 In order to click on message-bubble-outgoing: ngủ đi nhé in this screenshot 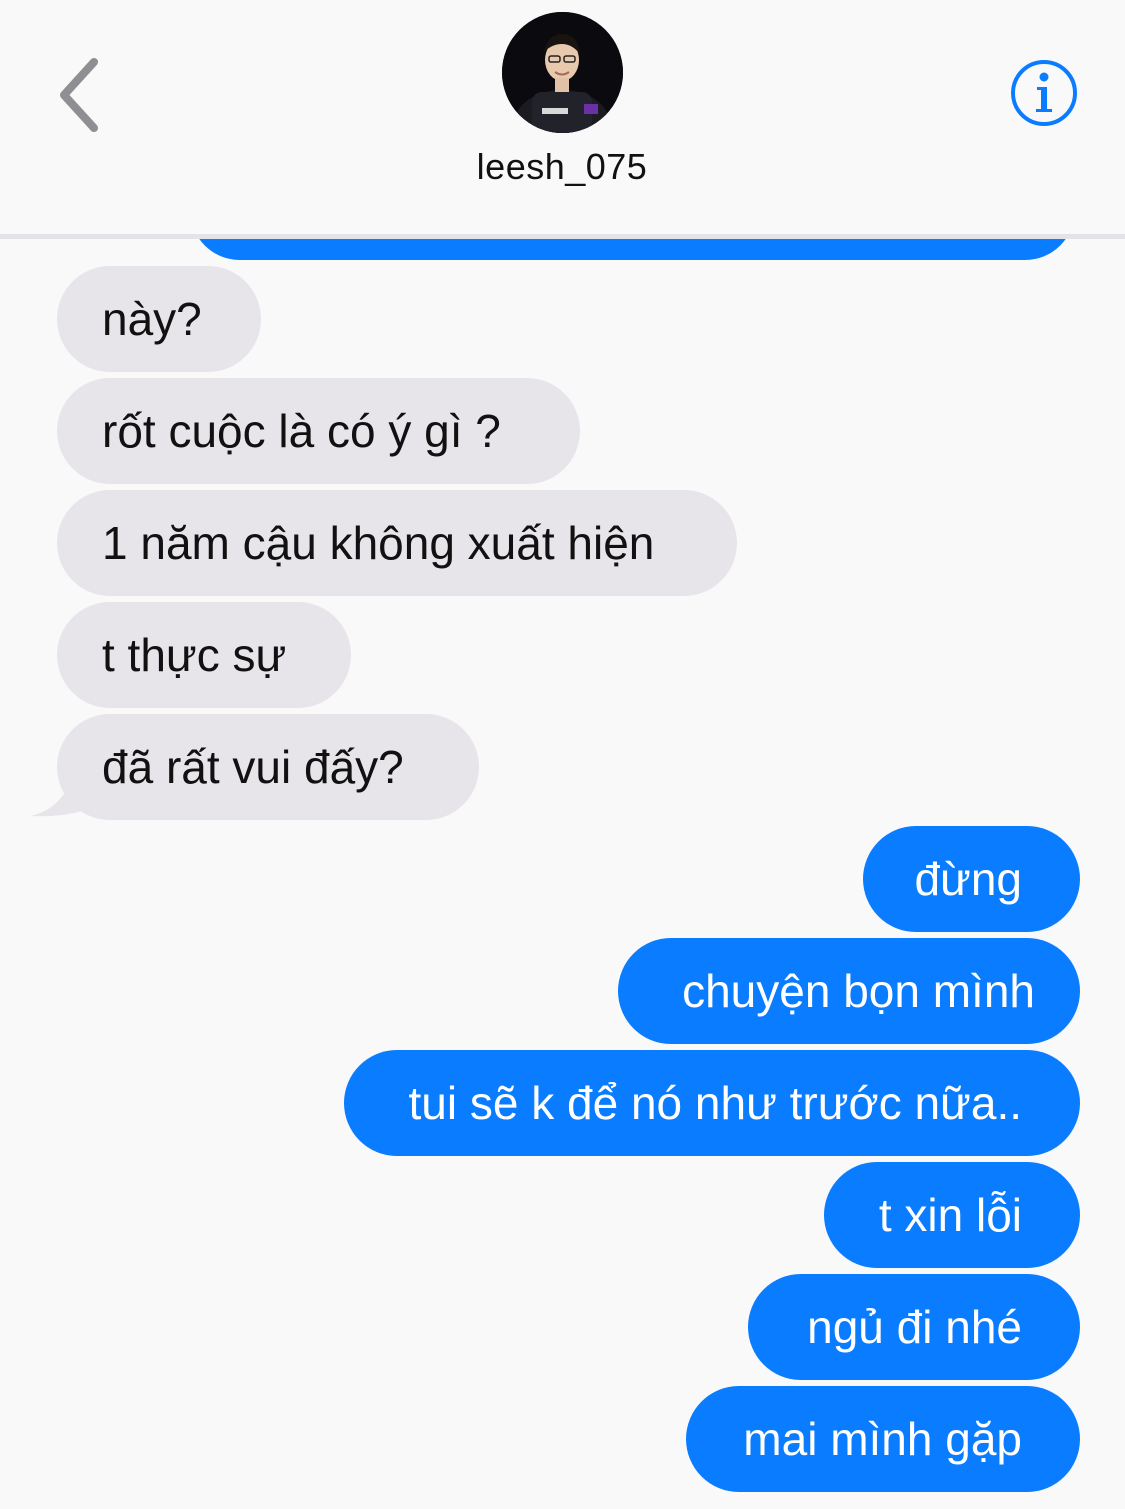, I will do `click(914, 1327)`.